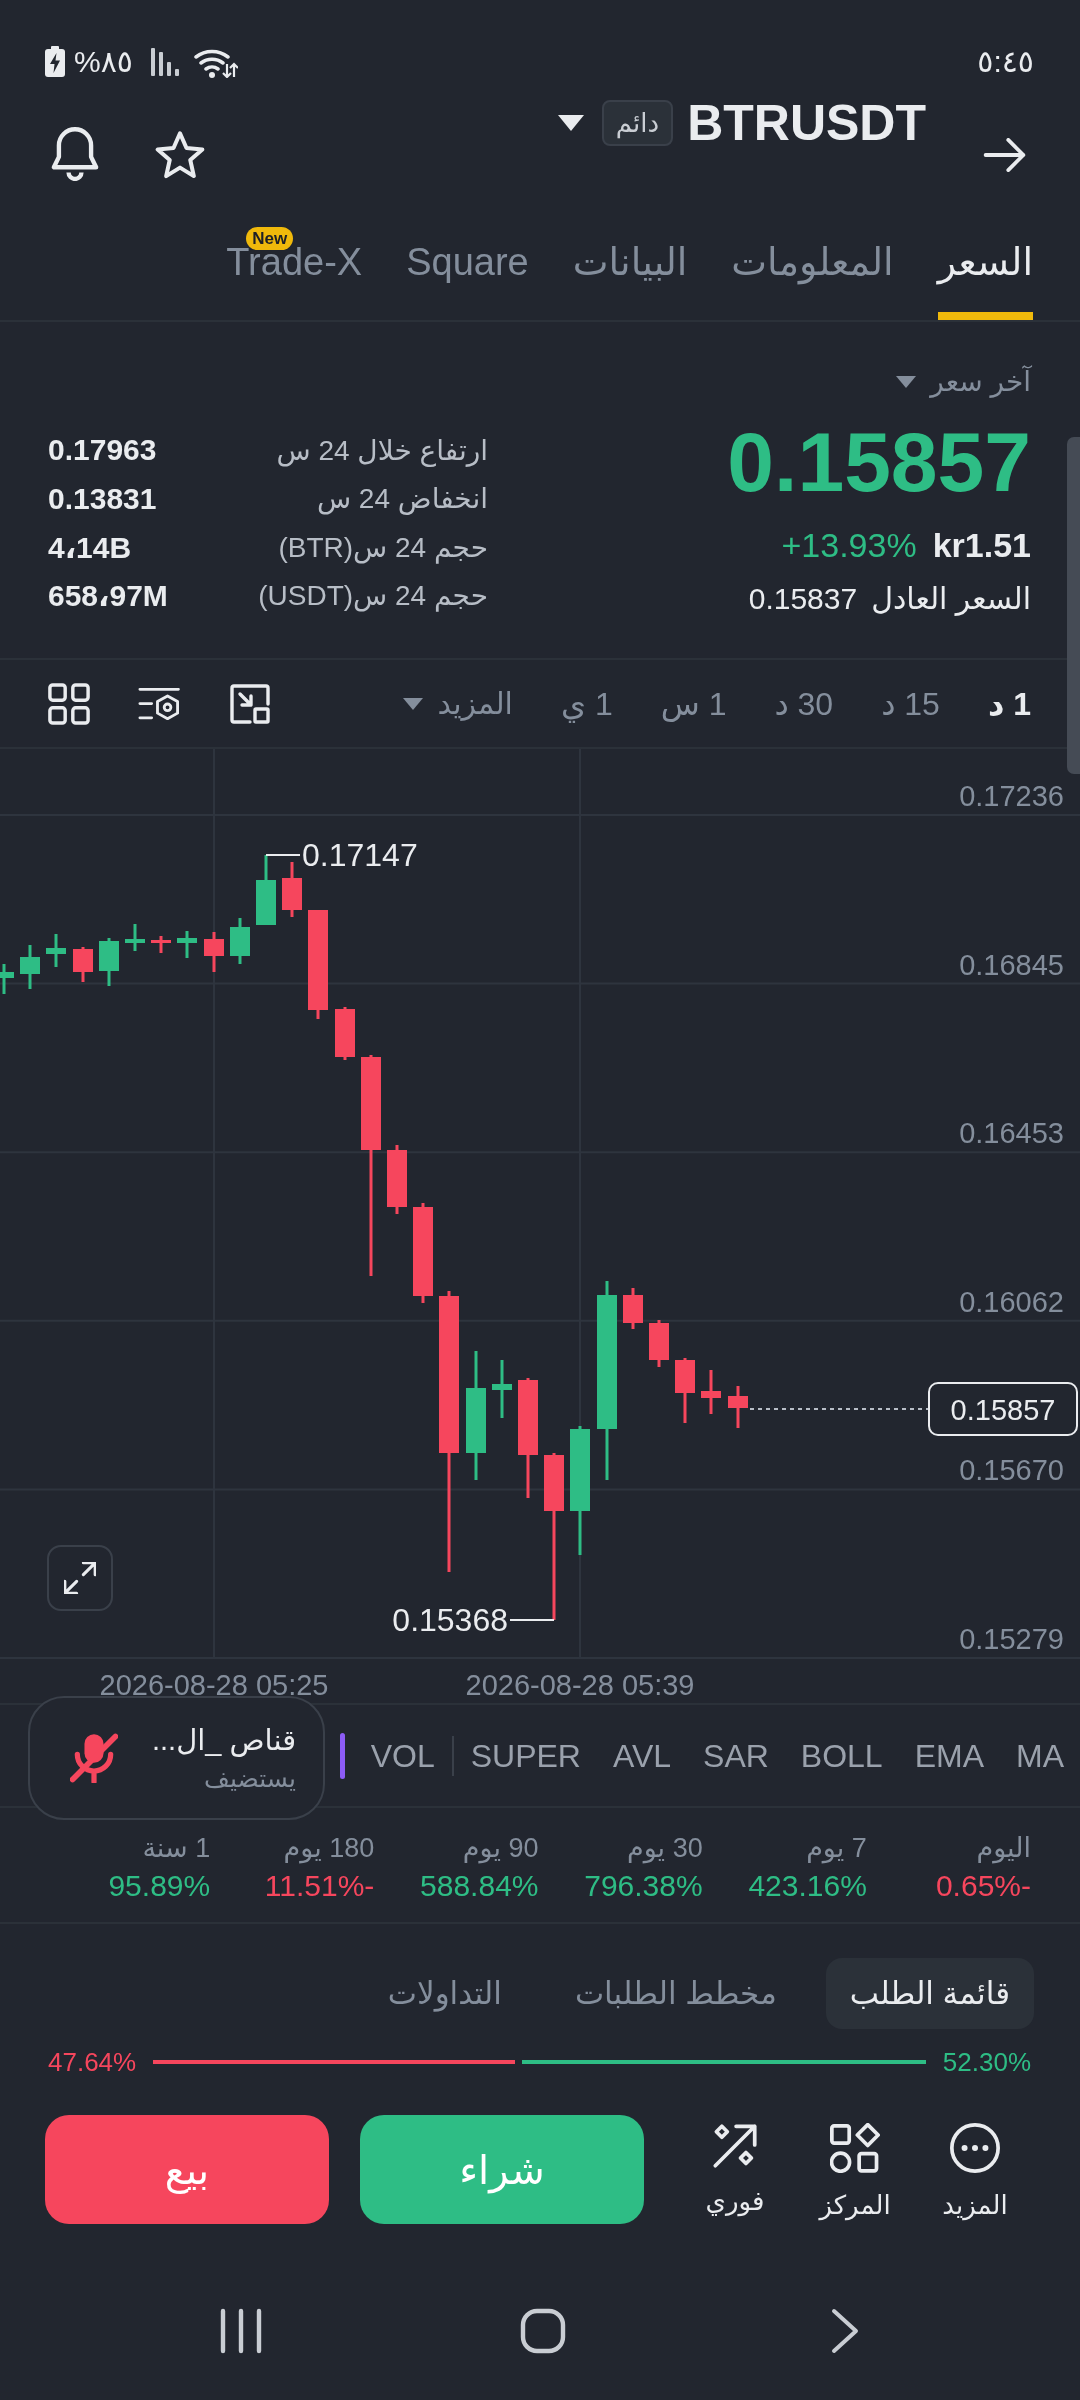 The image size is (1080, 2400). Describe the element at coordinates (102, 498) in the screenshot. I see `stat-value: 0.13831` at that location.